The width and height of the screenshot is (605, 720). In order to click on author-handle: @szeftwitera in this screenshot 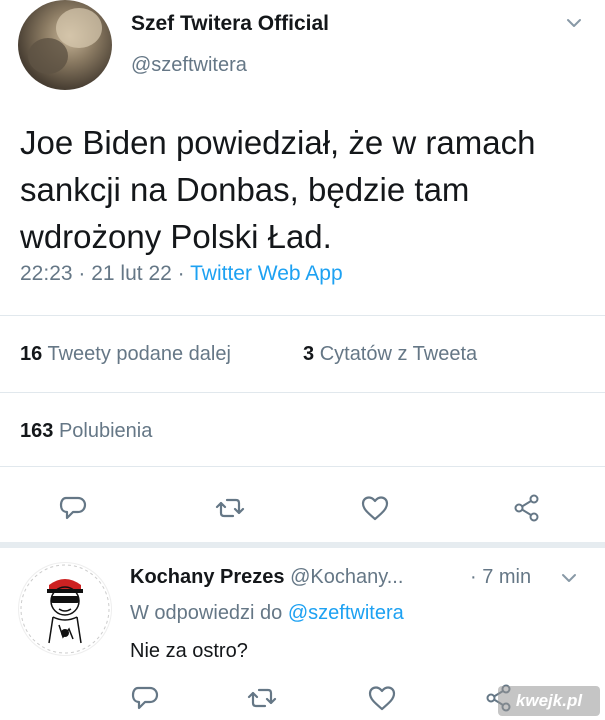, I will do `click(189, 65)`.